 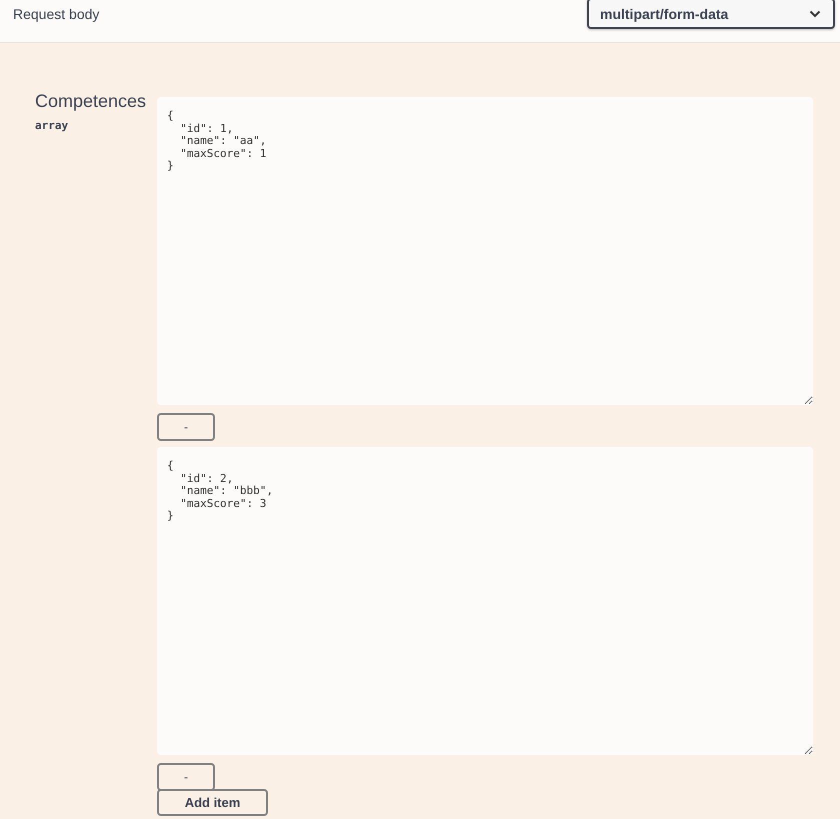 What do you see at coordinates (91, 101) in the screenshot?
I see `parameter-name: Competences` at bounding box center [91, 101].